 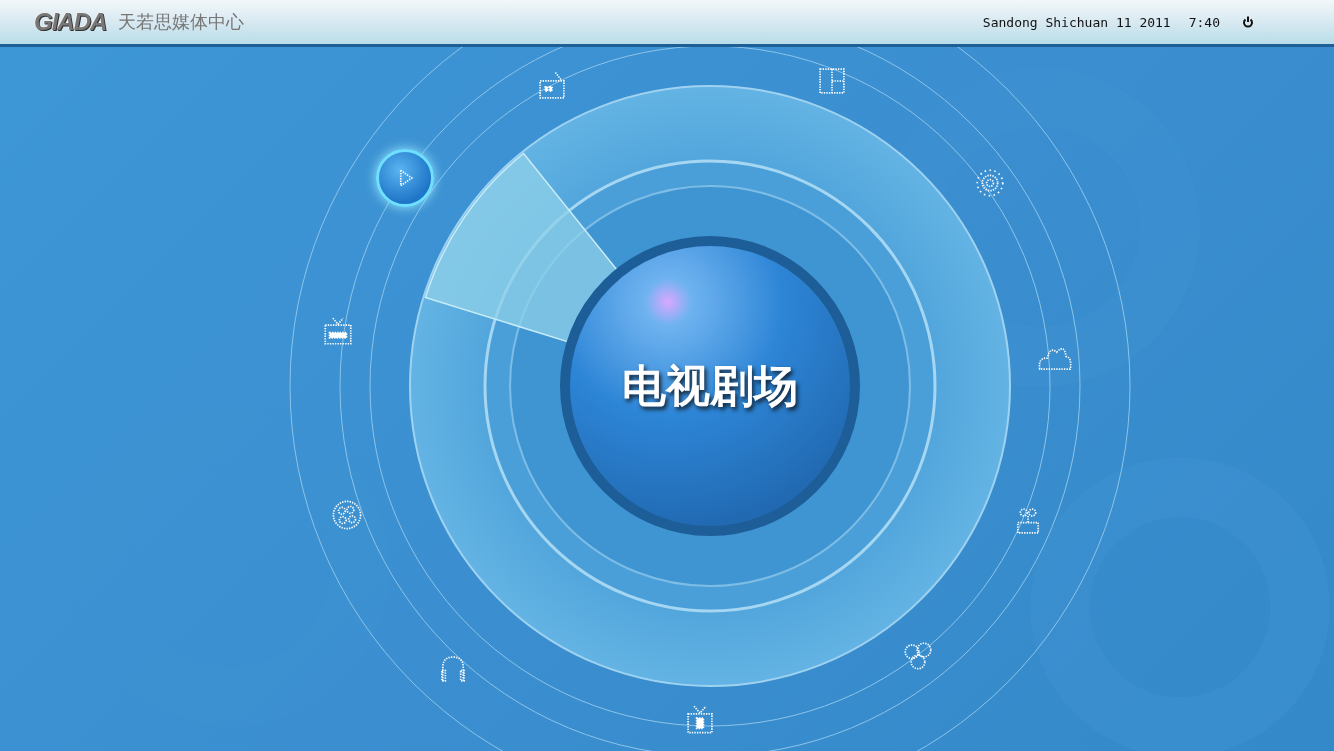 I want to click on circles-icon, so click(x=918, y=656).